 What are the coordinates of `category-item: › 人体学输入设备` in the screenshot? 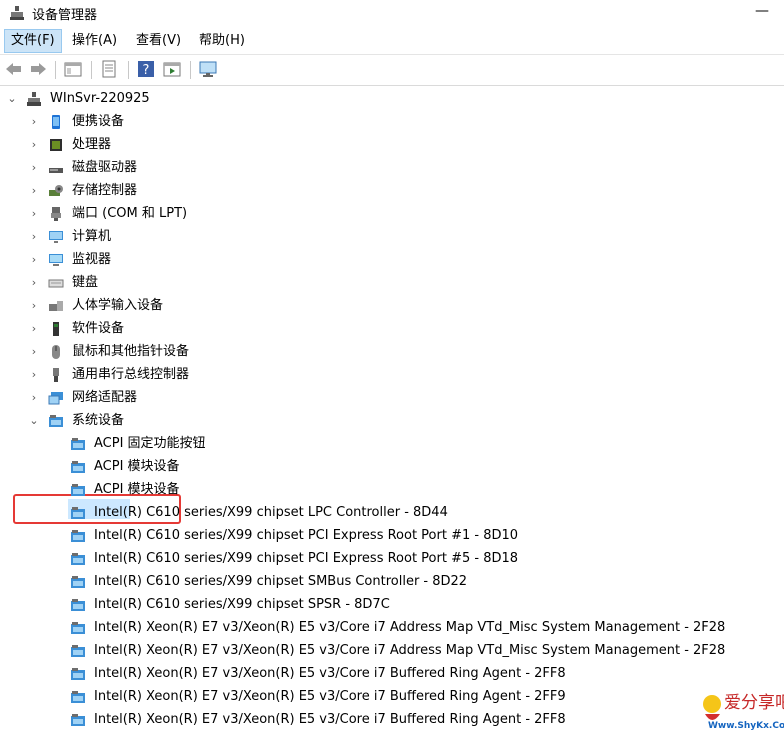 It's located at (392, 306).